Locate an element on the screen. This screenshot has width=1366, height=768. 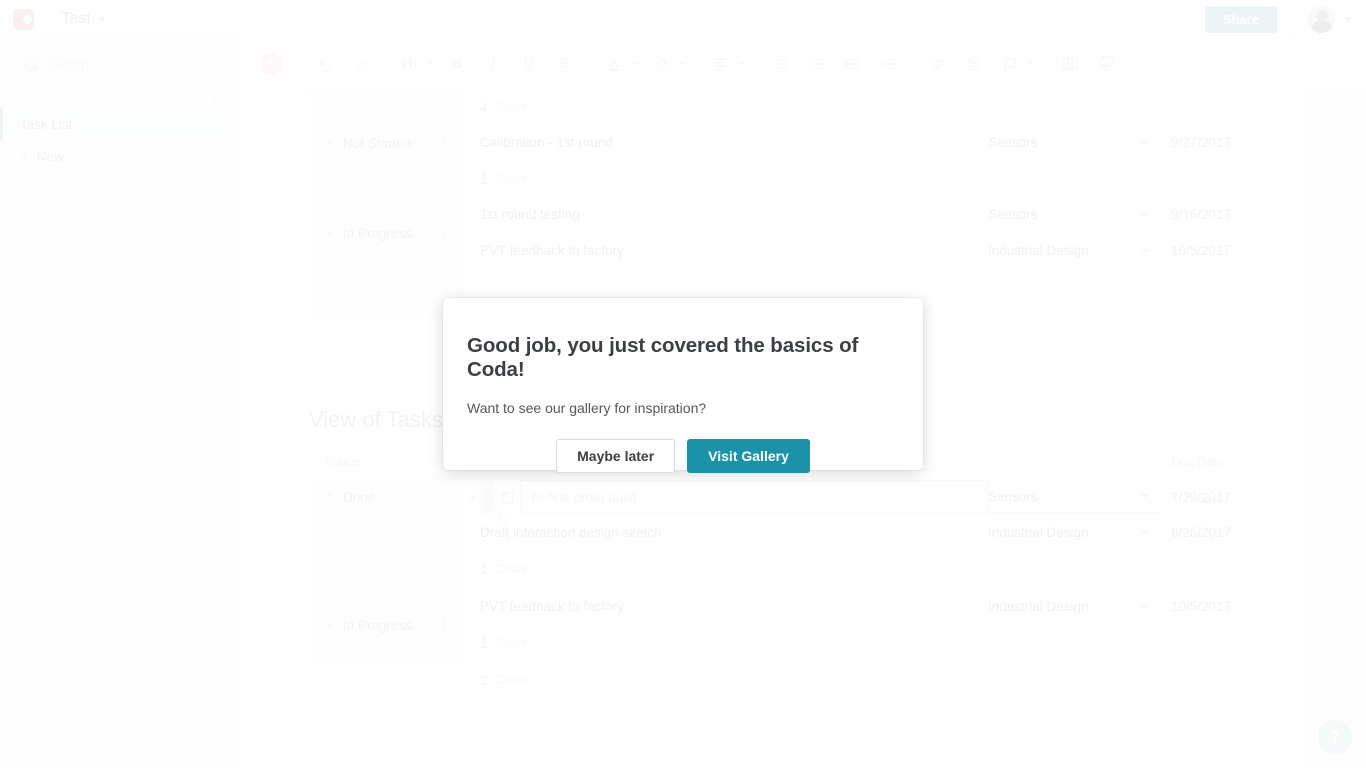
group-count: 2 is located at coordinates (444, 233).